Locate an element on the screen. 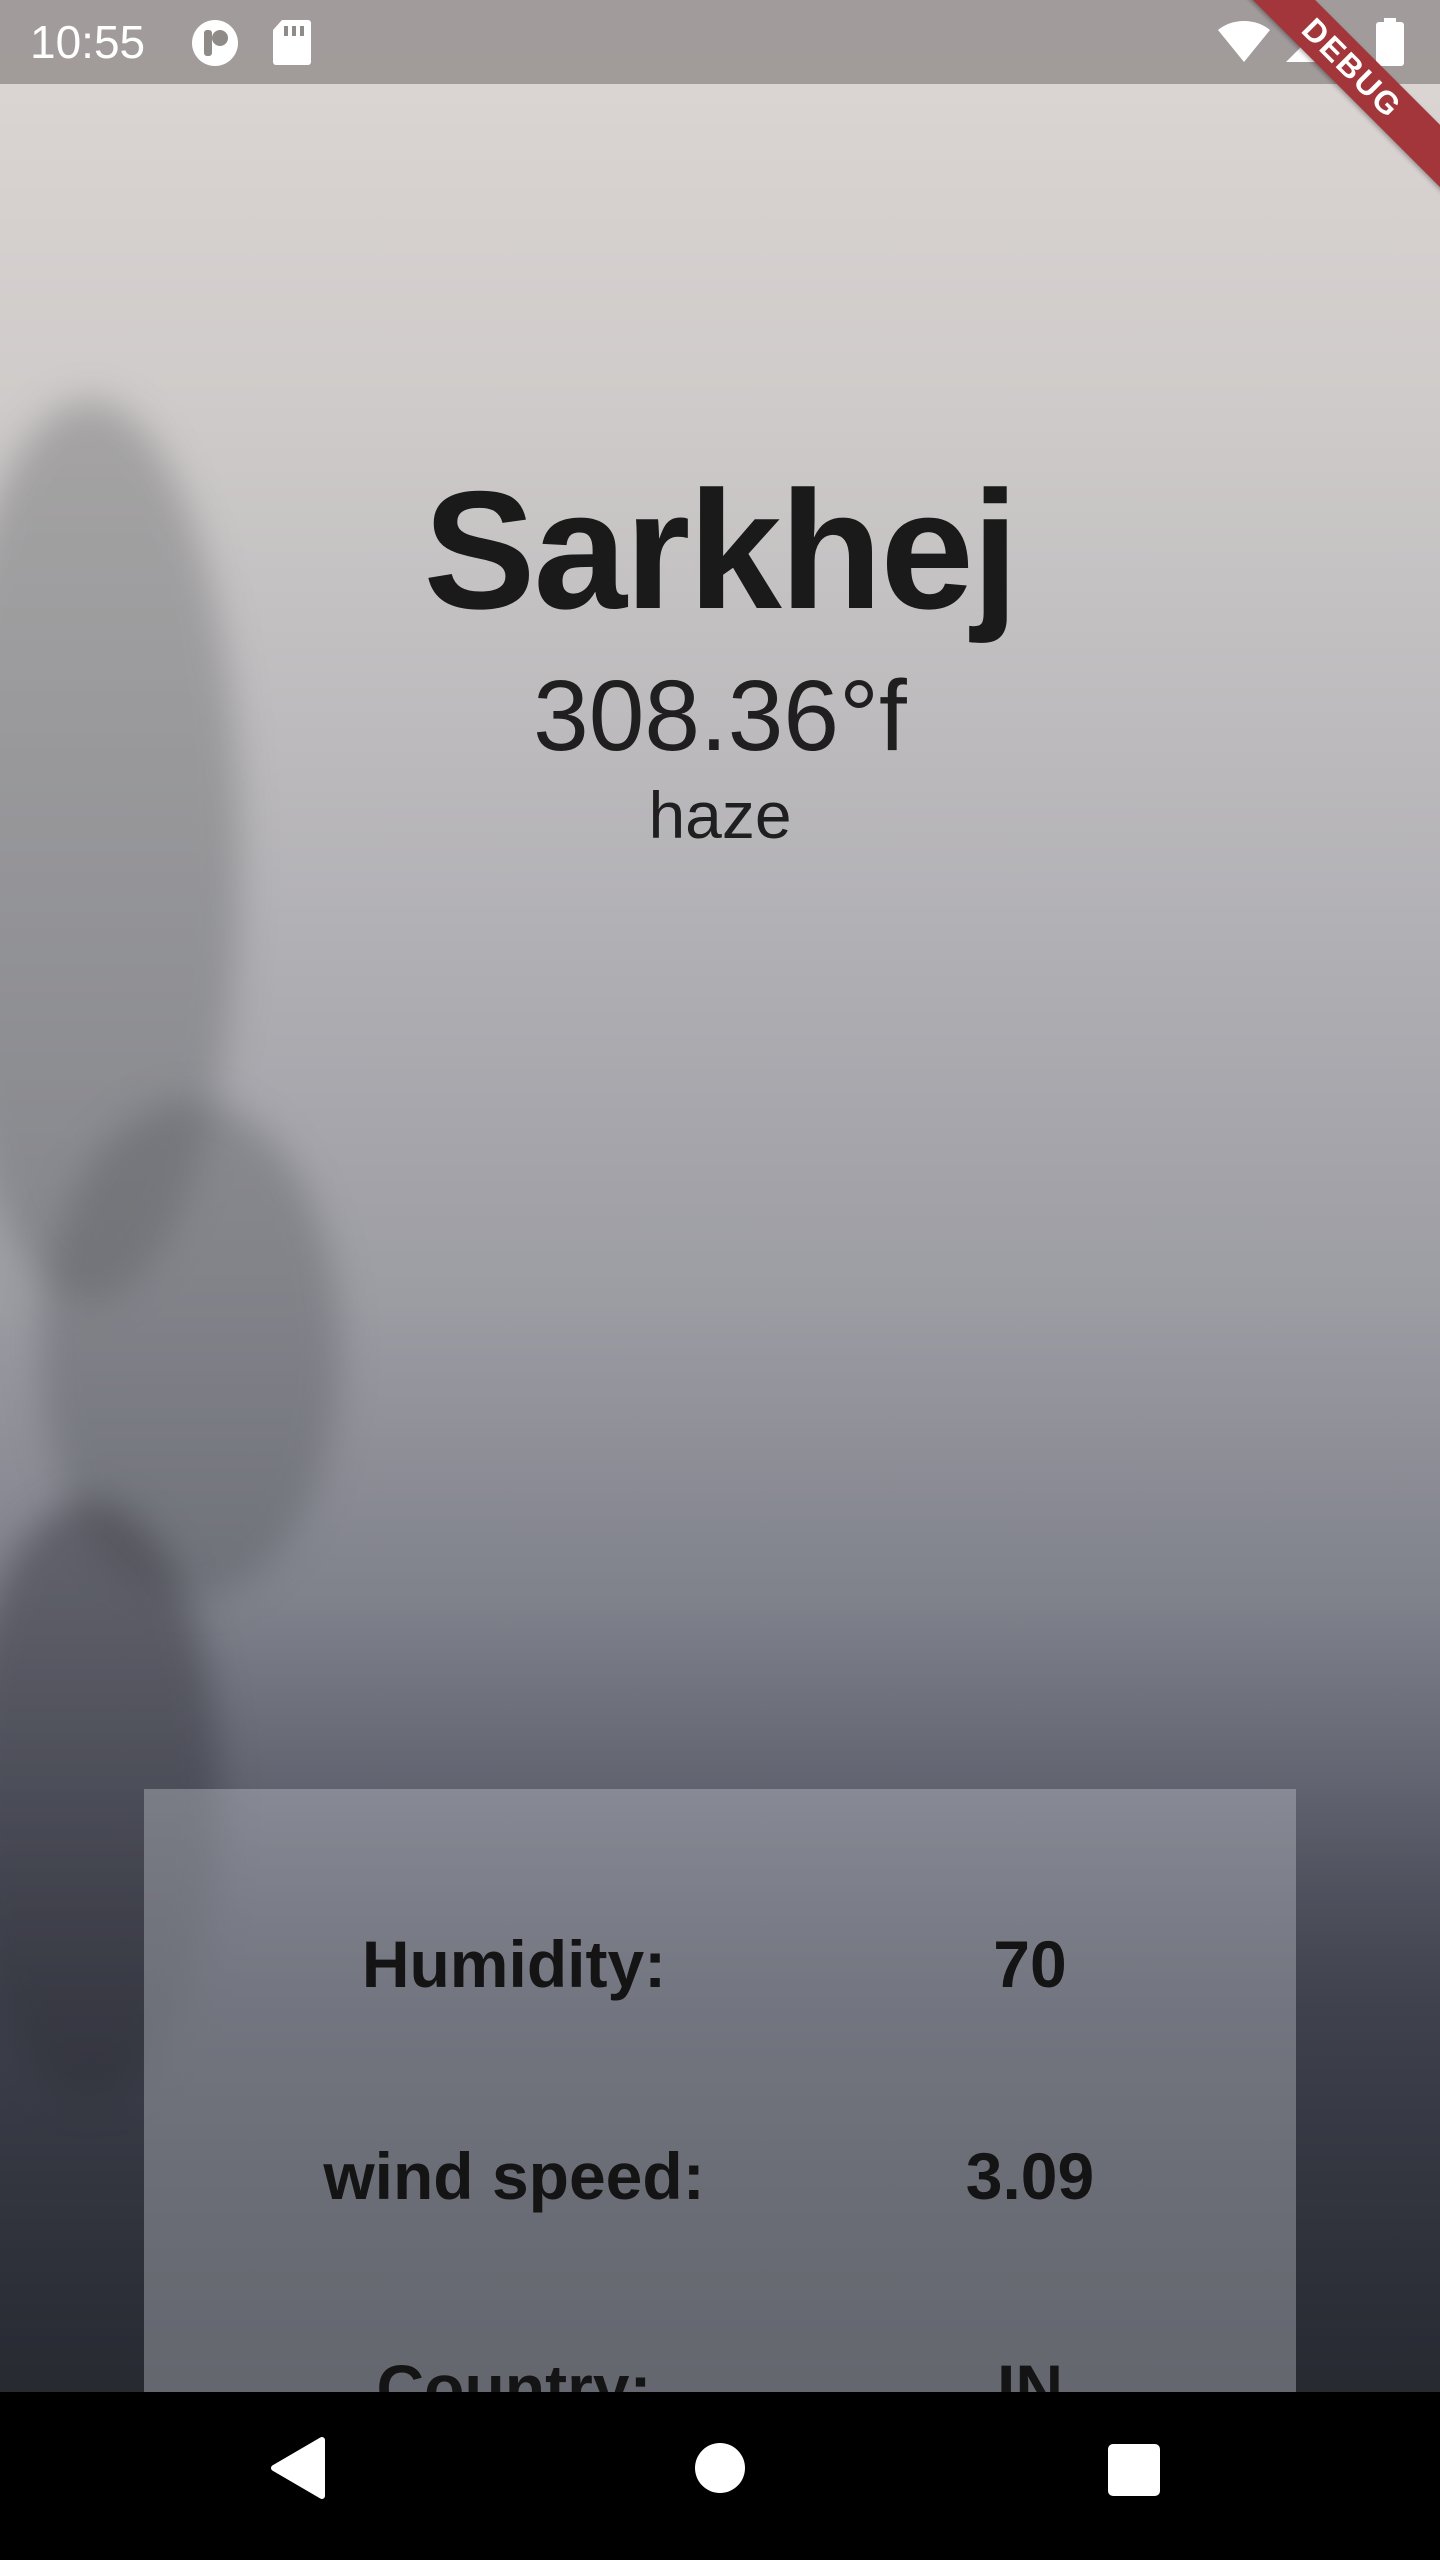 This screenshot has width=1440, height=2560. detail-row-humidity: Humidity: 70 is located at coordinates (720, 1964).